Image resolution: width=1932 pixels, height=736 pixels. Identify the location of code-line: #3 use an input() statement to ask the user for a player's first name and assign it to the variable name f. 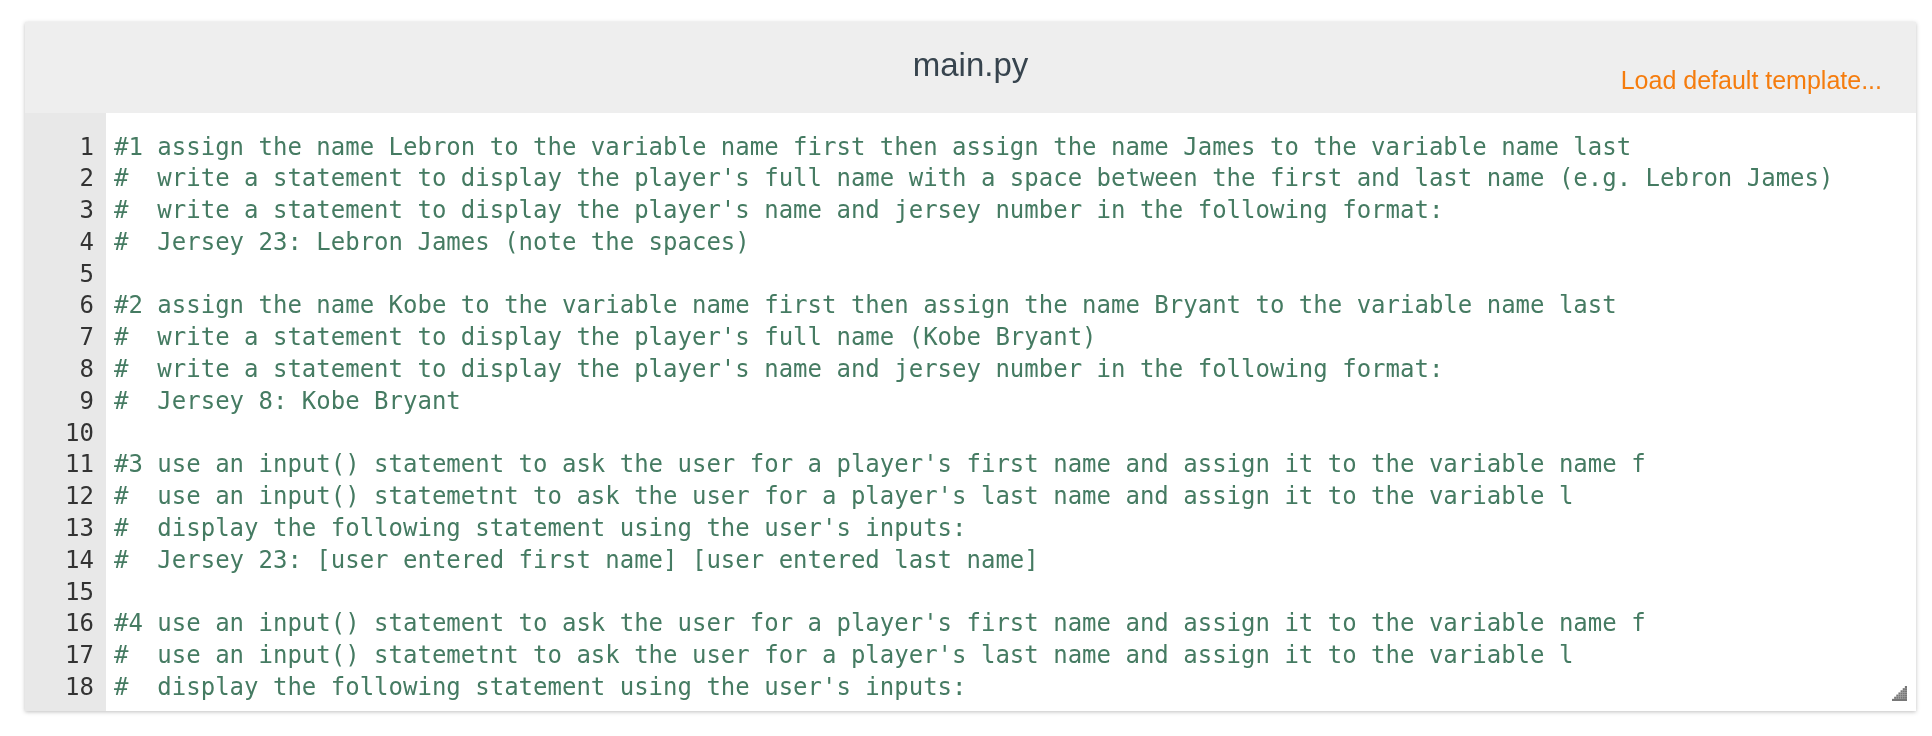
(880, 465).